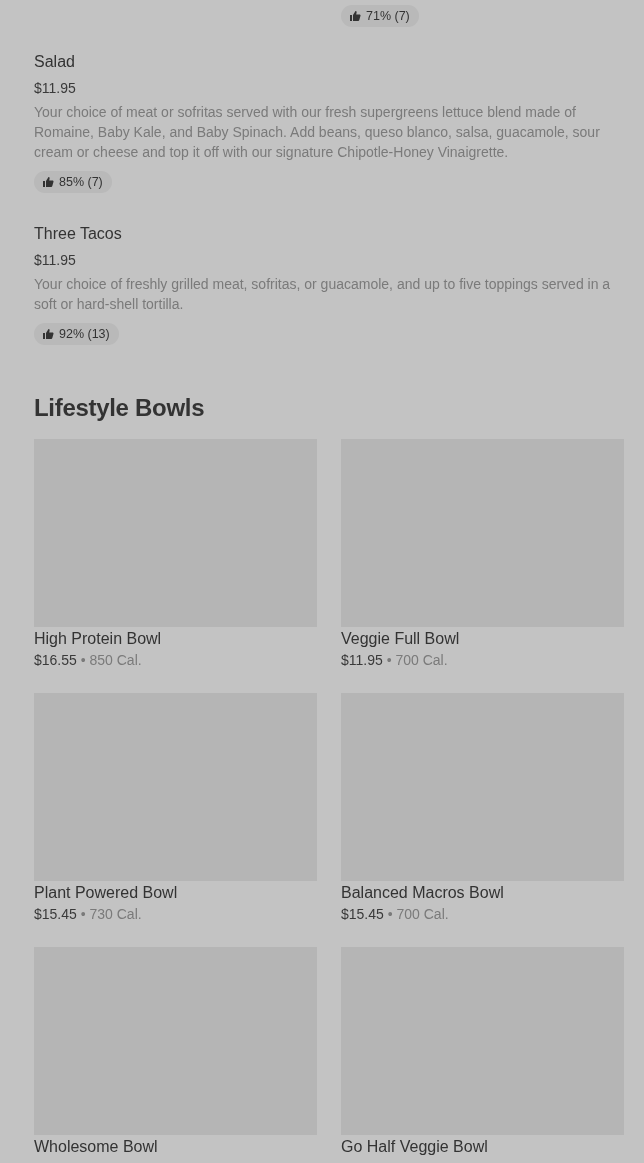 Image resolution: width=644 pixels, height=1163 pixels. What do you see at coordinates (482, 1147) in the screenshot?
I see `card-title: Go Half Veggie Bowl` at bounding box center [482, 1147].